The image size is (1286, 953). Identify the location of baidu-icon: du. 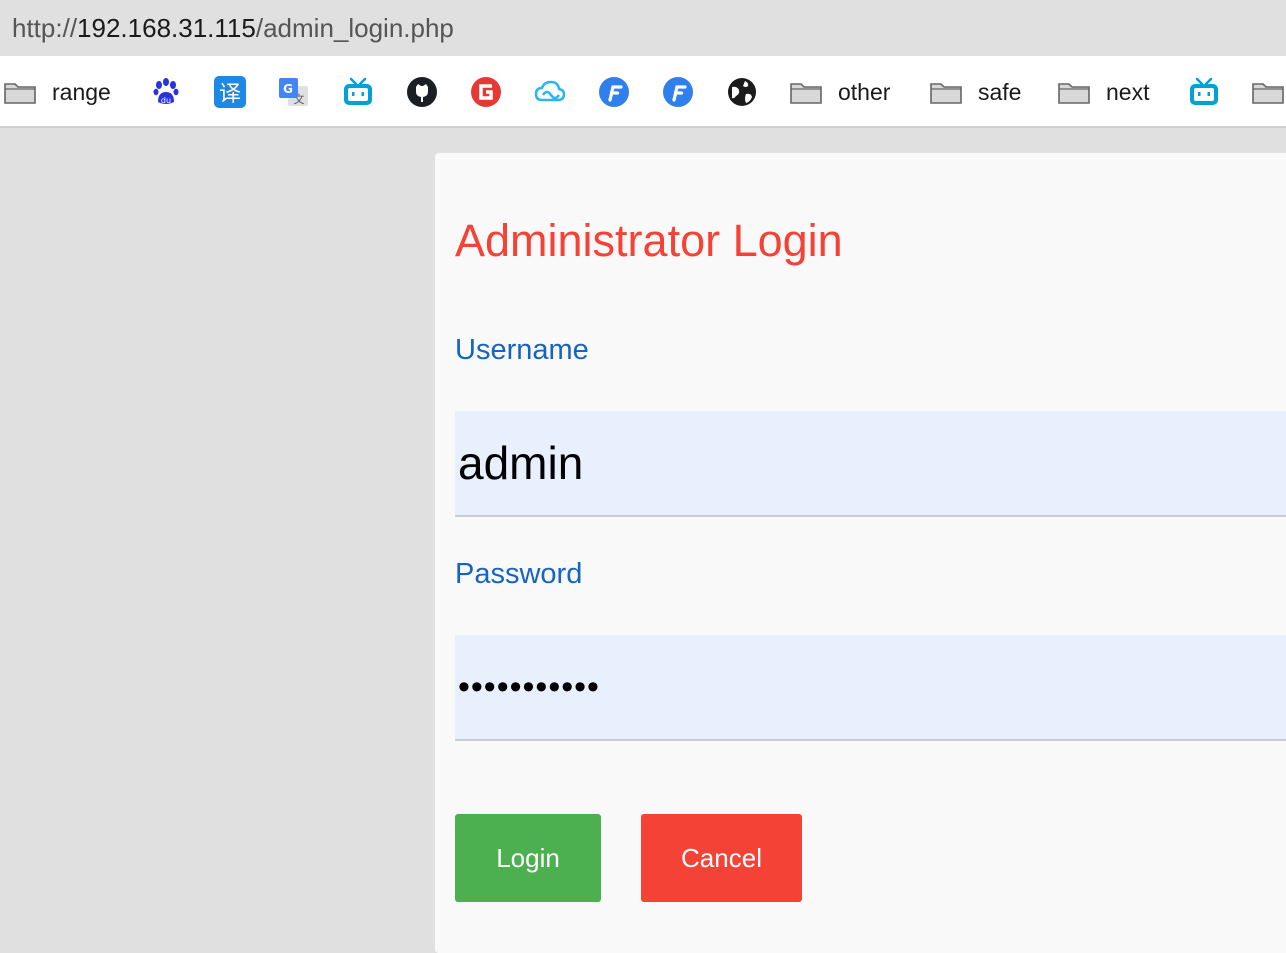
(166, 91).